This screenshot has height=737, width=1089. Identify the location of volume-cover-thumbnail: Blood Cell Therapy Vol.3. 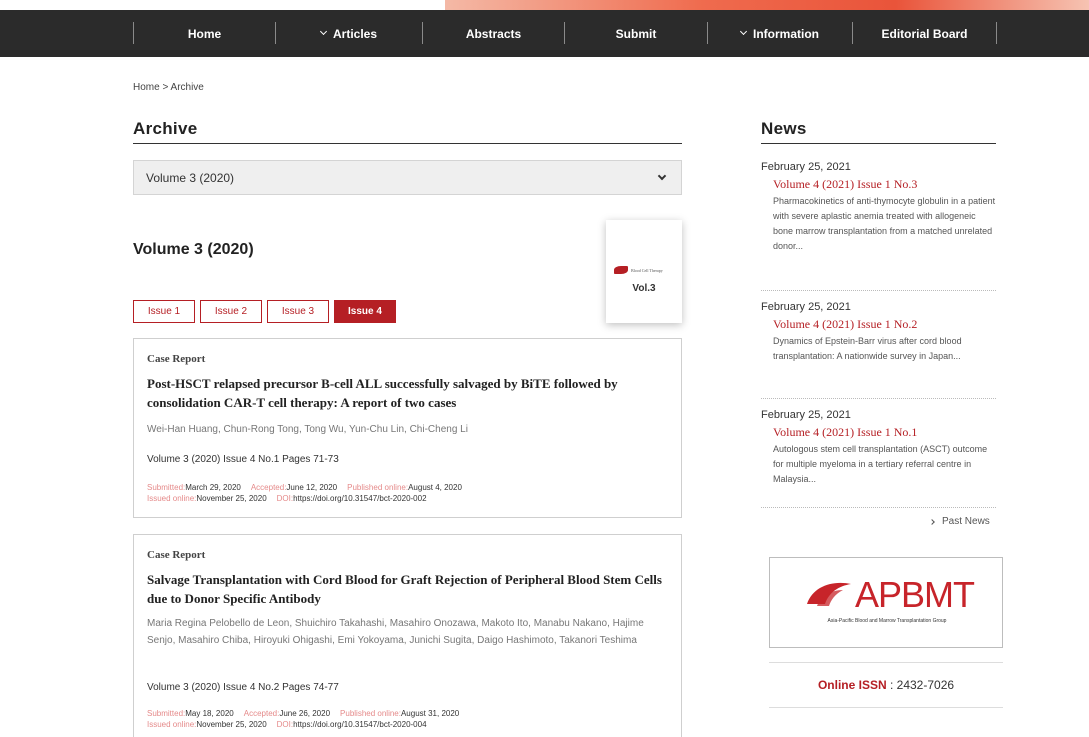
(644, 271).